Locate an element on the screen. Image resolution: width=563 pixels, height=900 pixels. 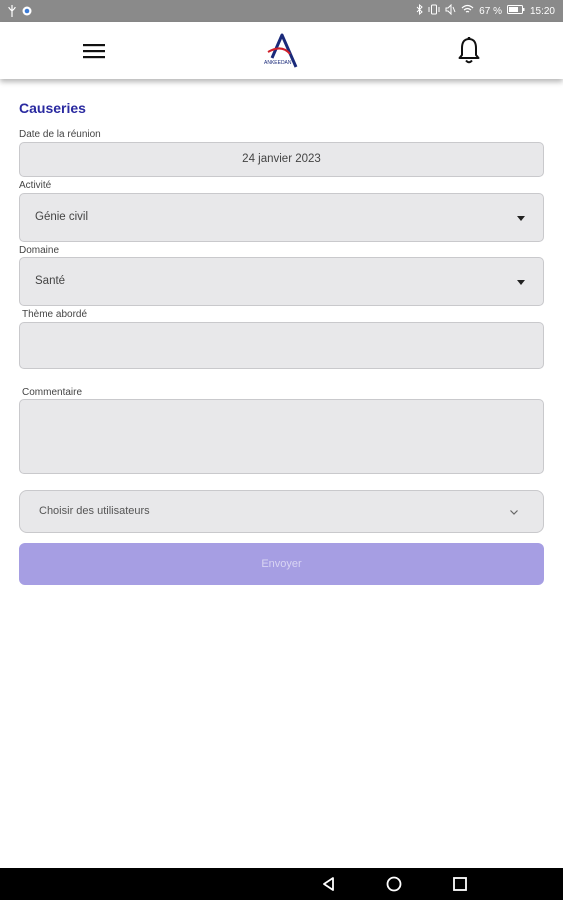
notifications-button is located at coordinates (469, 51).